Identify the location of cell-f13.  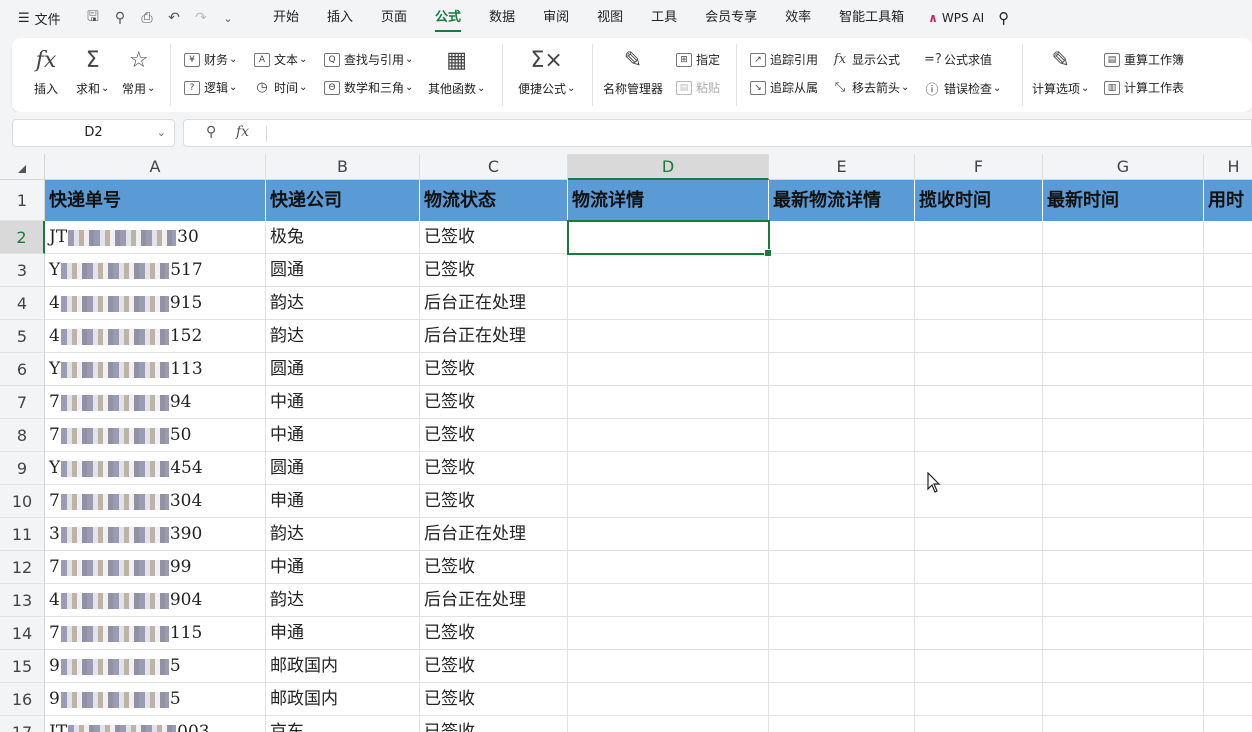
(979, 600).